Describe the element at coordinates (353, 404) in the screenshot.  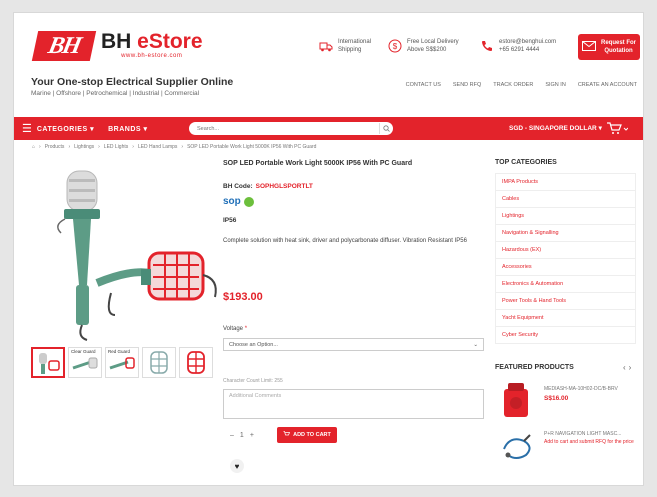
I see `comments-textarea: Additional Comments` at that location.